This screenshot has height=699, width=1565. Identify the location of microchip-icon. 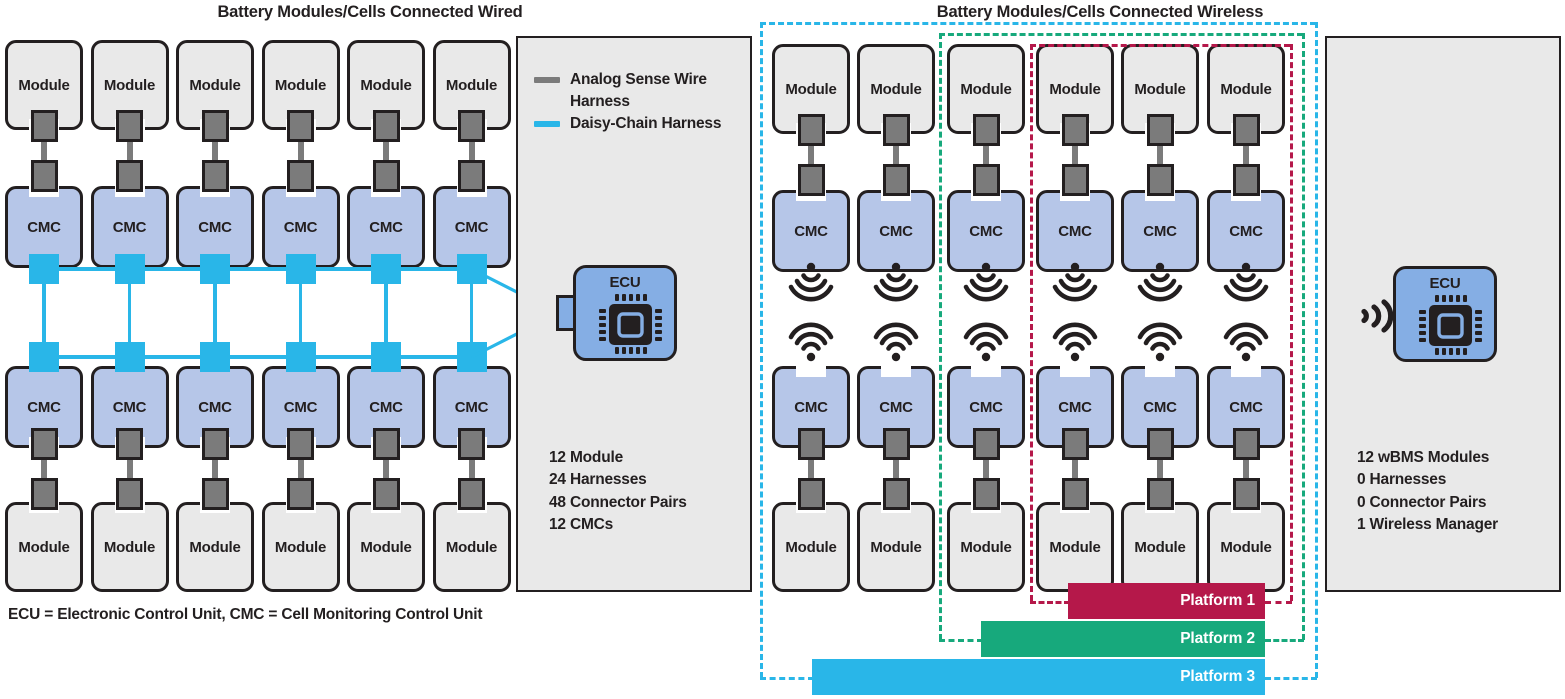
(1450, 325).